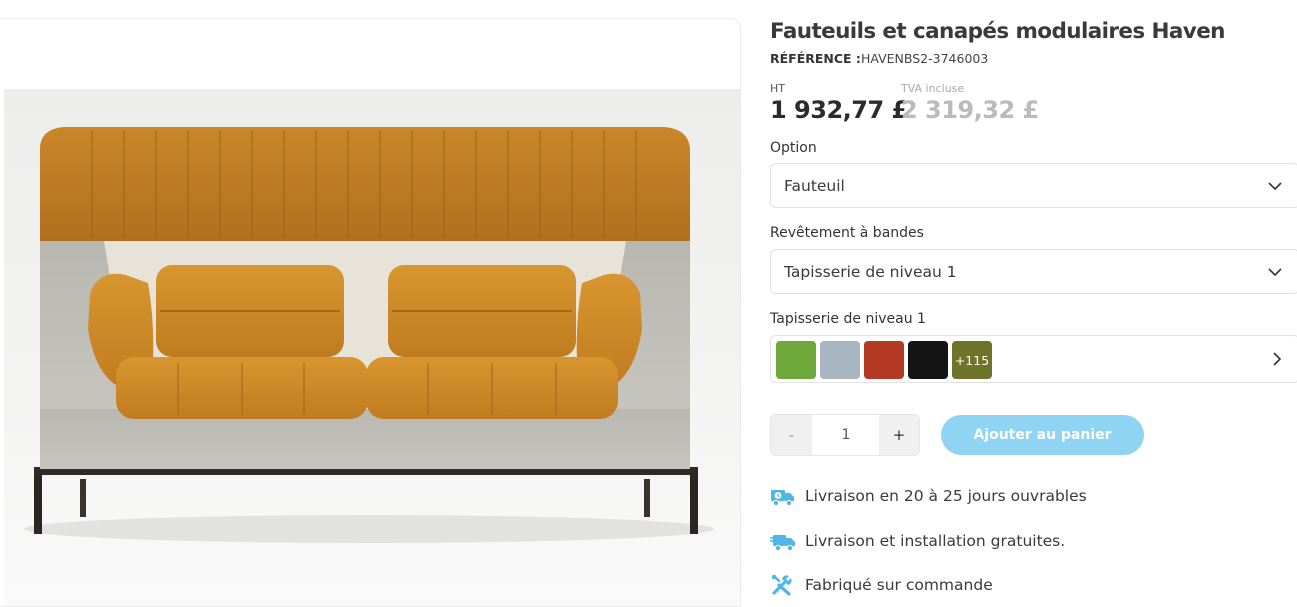 The height and width of the screenshot is (607, 1297). What do you see at coordinates (970, 110) in the screenshot?
I see `price-ttc-value: 2 319,32 £` at bounding box center [970, 110].